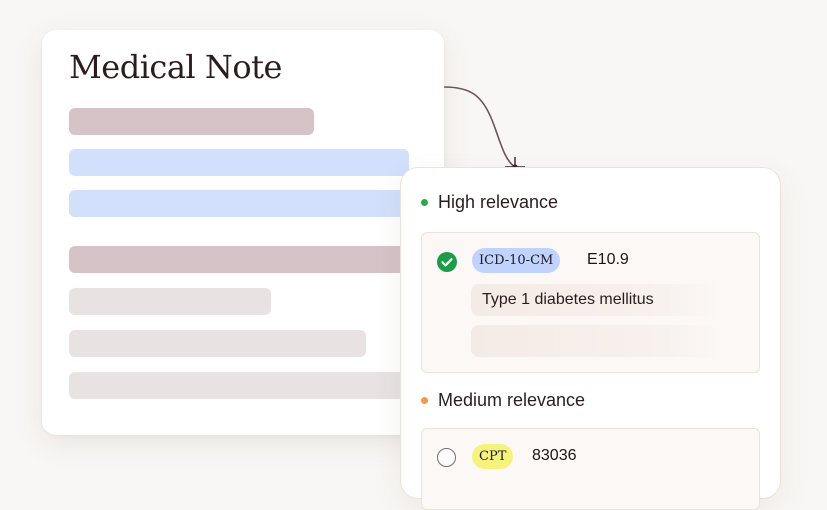 The height and width of the screenshot is (510, 827). Describe the element at coordinates (596, 341) in the screenshot. I see `description-placeholder` at that location.